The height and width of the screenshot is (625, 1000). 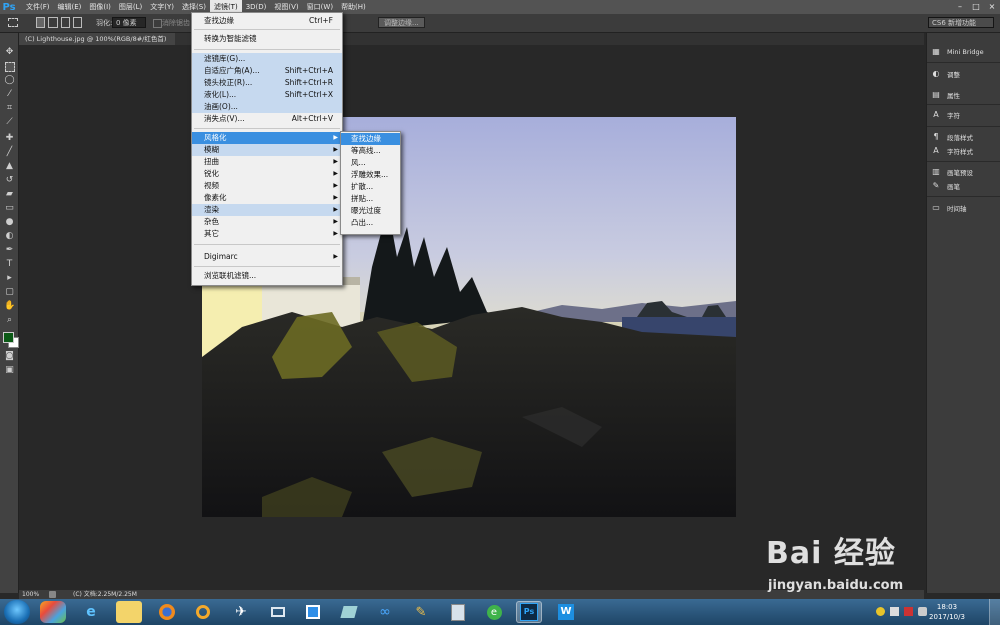 I want to click on zoom-tool-icon: ⌕, so click(x=9, y=320).